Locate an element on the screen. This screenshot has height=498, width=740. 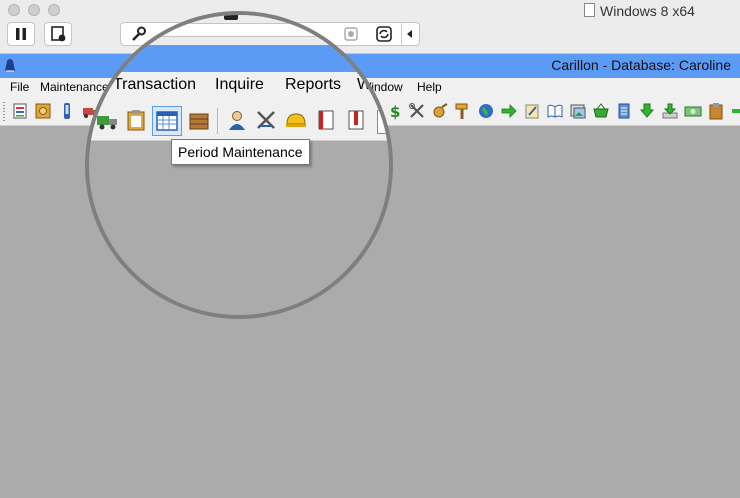
money-button is located at coordinates (693, 111).